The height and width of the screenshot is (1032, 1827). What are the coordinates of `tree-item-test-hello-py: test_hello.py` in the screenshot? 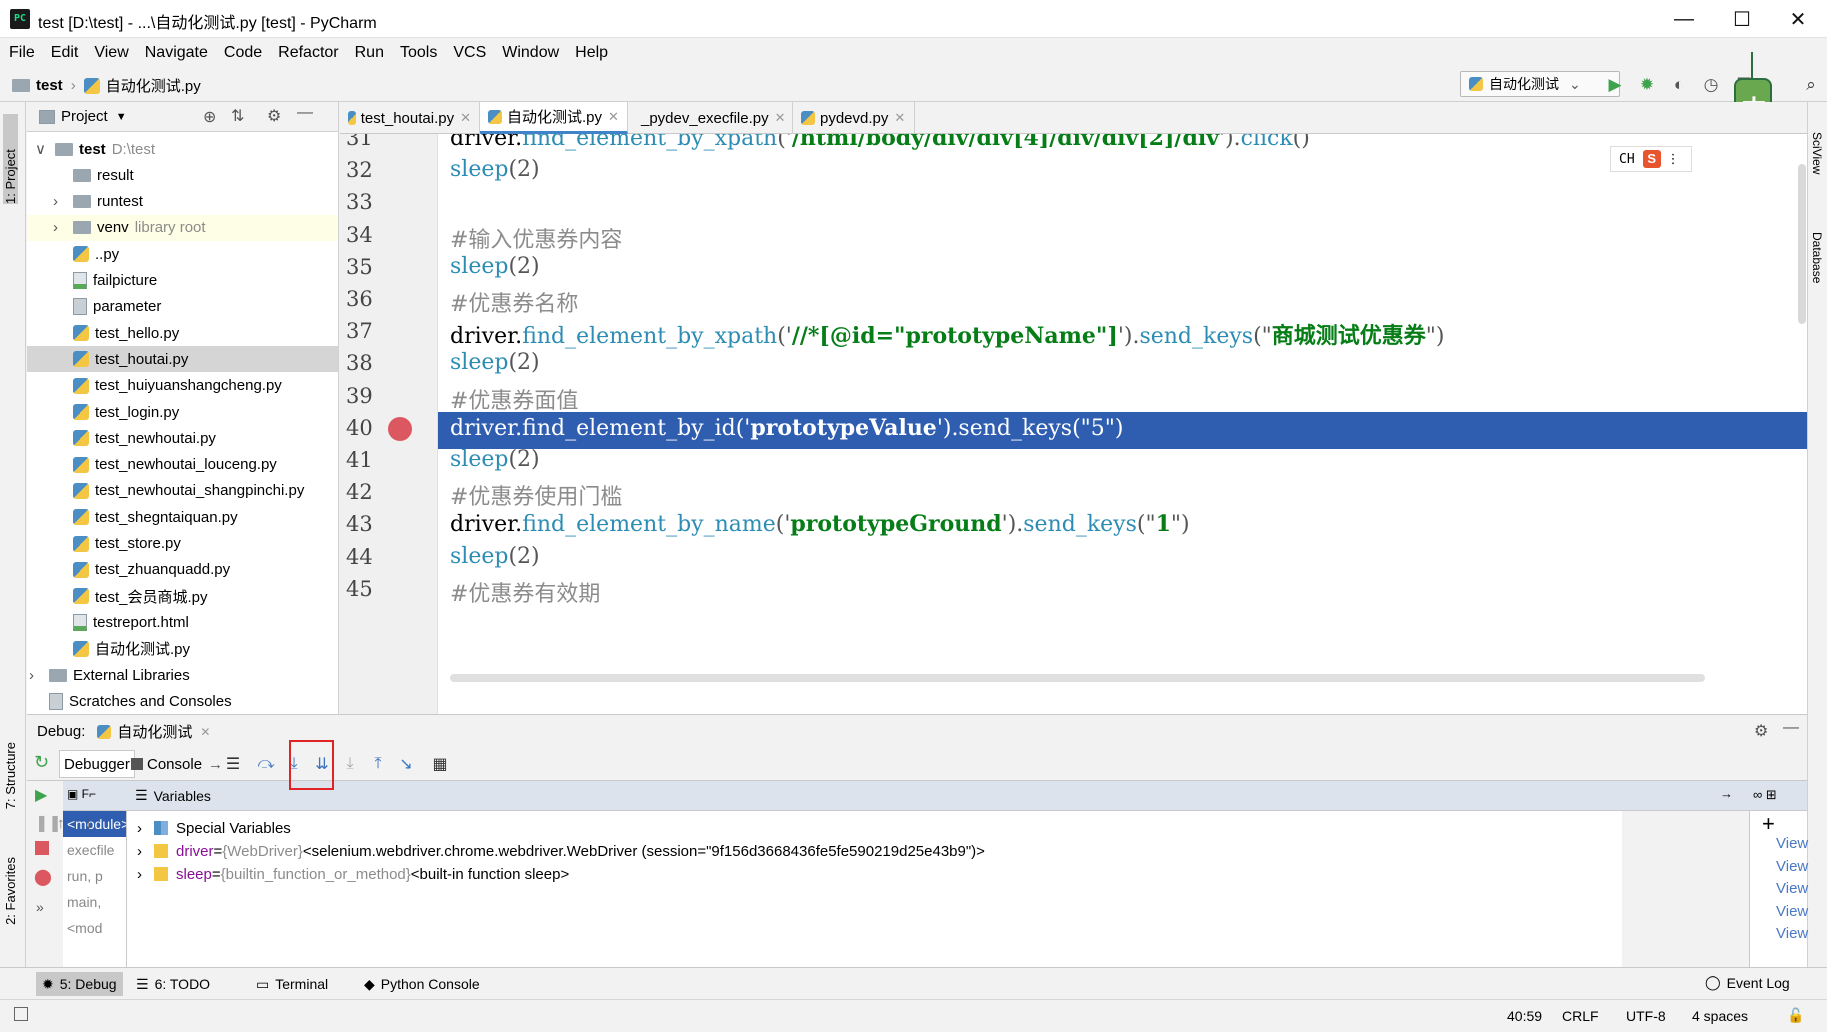 It's located at (182, 333).